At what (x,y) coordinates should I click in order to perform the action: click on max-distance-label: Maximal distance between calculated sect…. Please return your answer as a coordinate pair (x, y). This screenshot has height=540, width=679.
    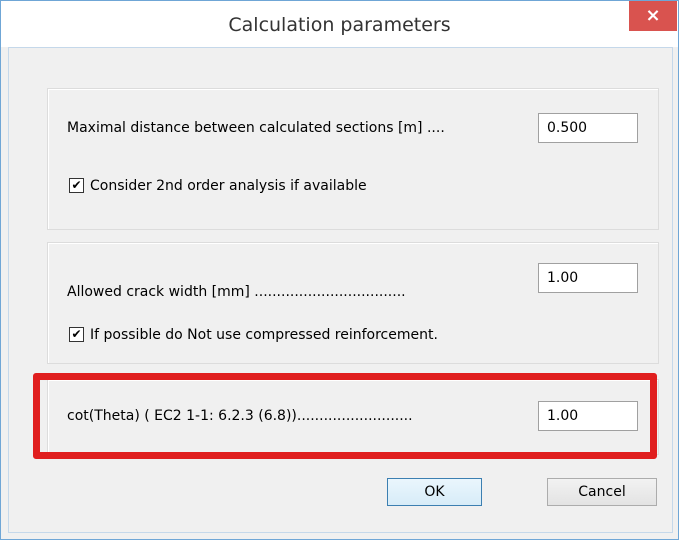
    Looking at the image, I should click on (256, 128).